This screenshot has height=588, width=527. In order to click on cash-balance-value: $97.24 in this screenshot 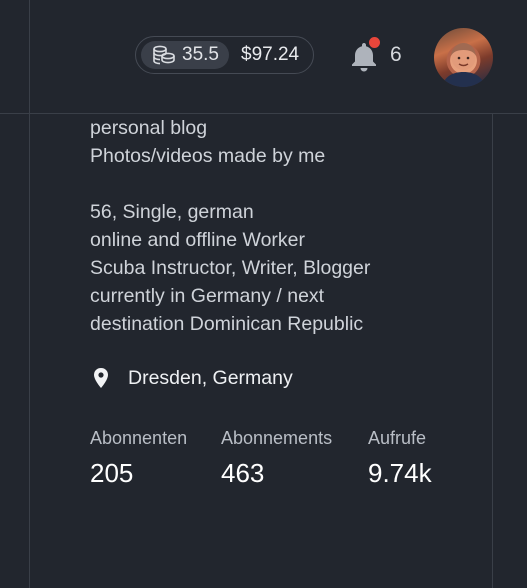, I will do `click(270, 55)`.